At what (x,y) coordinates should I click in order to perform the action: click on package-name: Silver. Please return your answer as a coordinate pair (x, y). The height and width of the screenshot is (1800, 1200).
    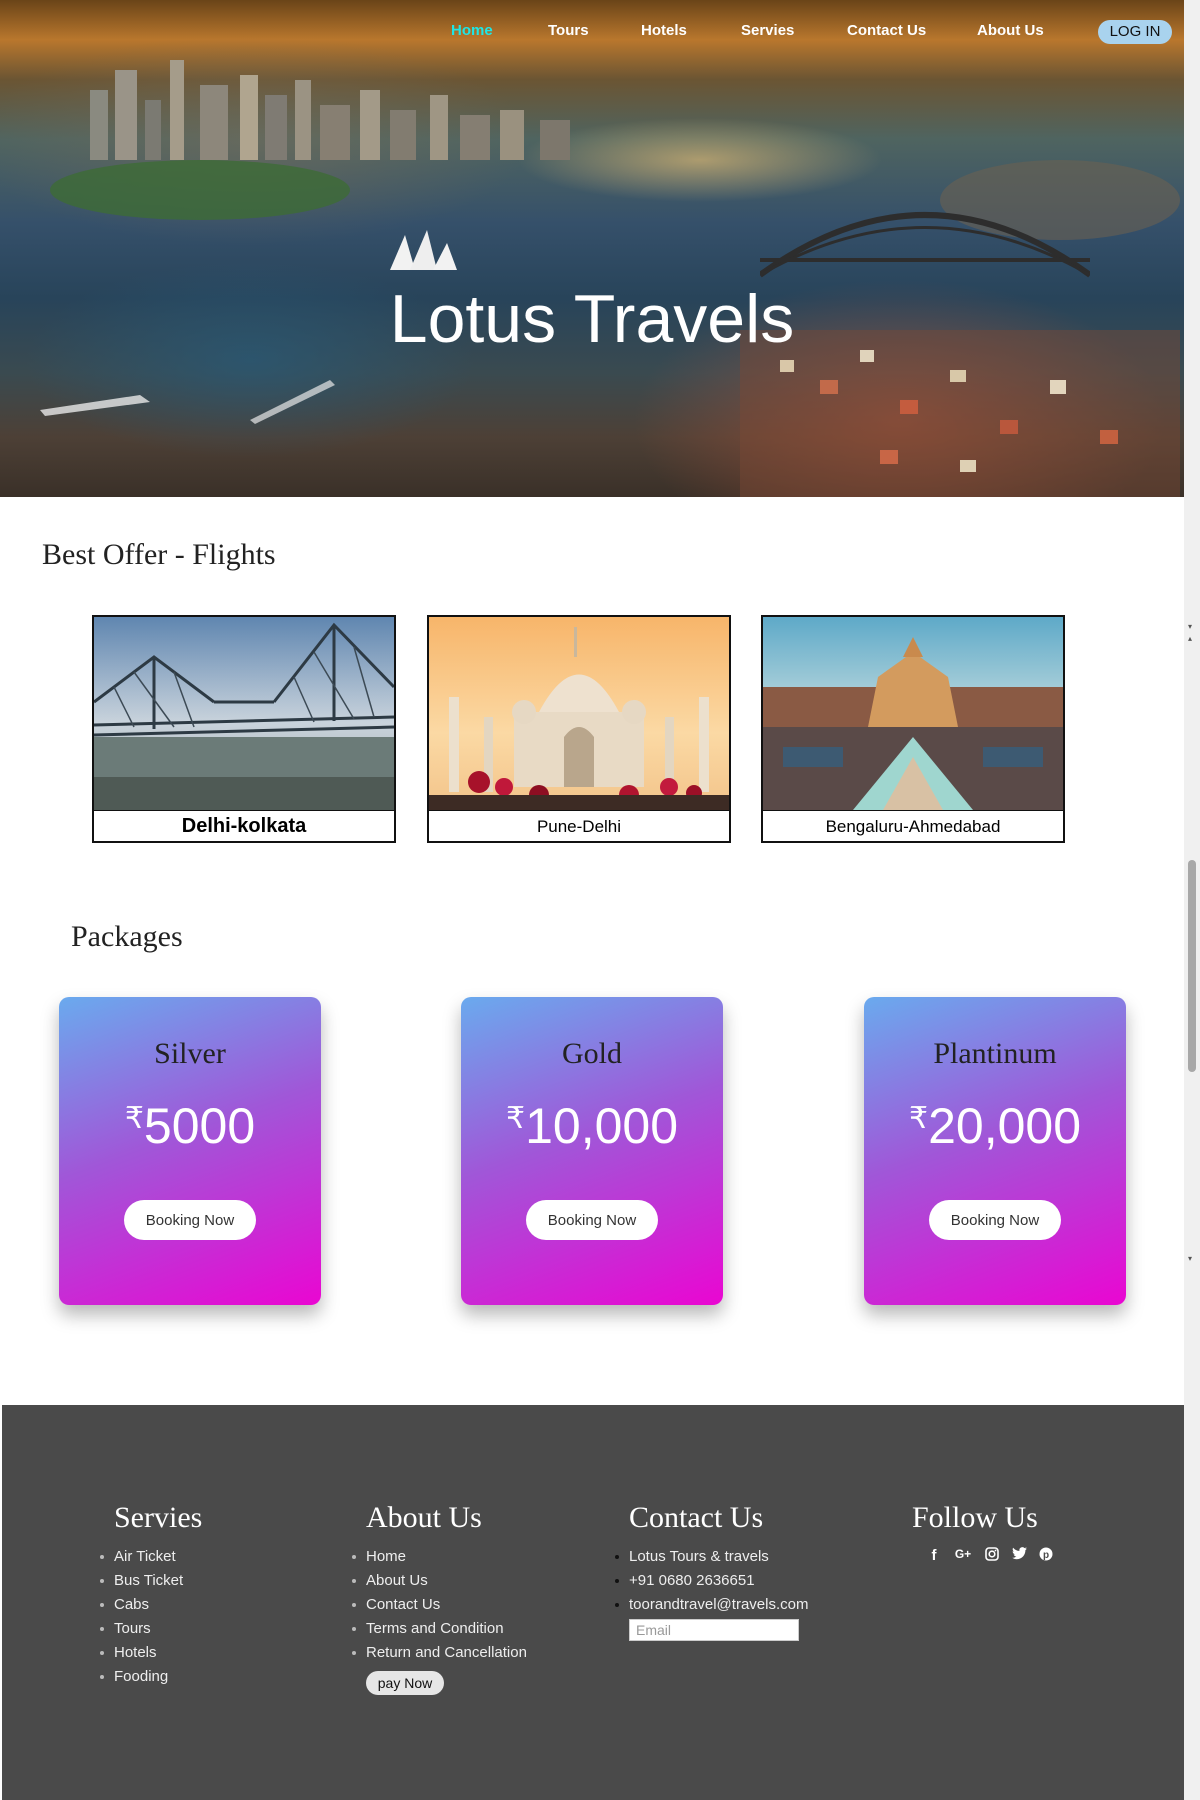
    Looking at the image, I should click on (190, 1053).